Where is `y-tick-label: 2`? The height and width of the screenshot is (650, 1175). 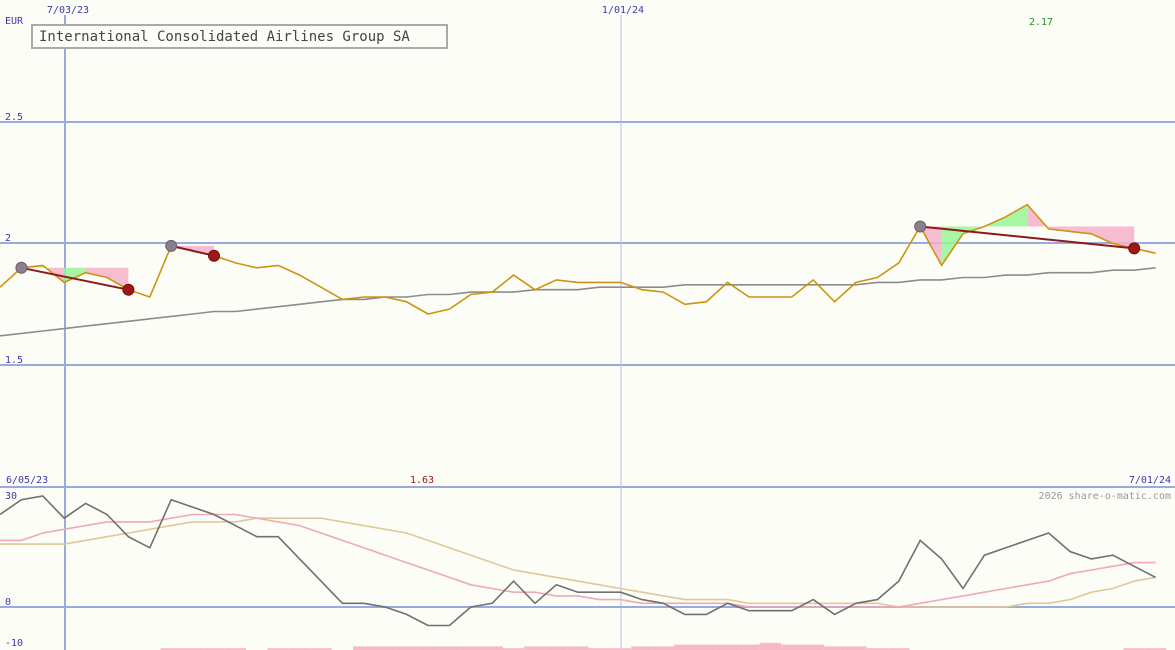
y-tick-label: 2 is located at coordinates (8, 238).